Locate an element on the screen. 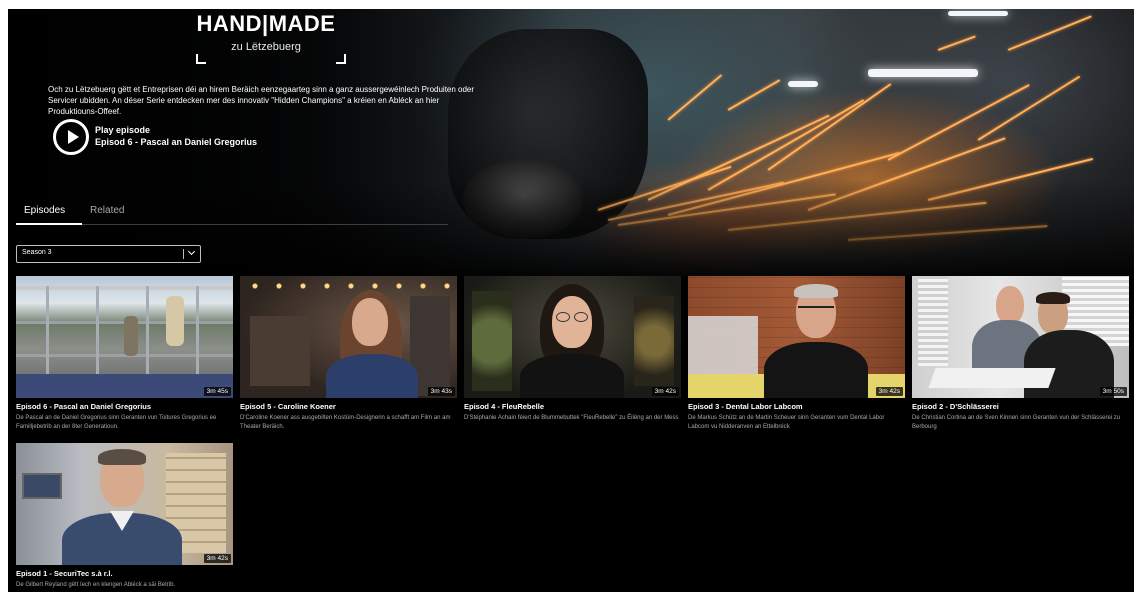 The width and height of the screenshot is (1134, 592). dropdown-divider is located at coordinates (183, 254).